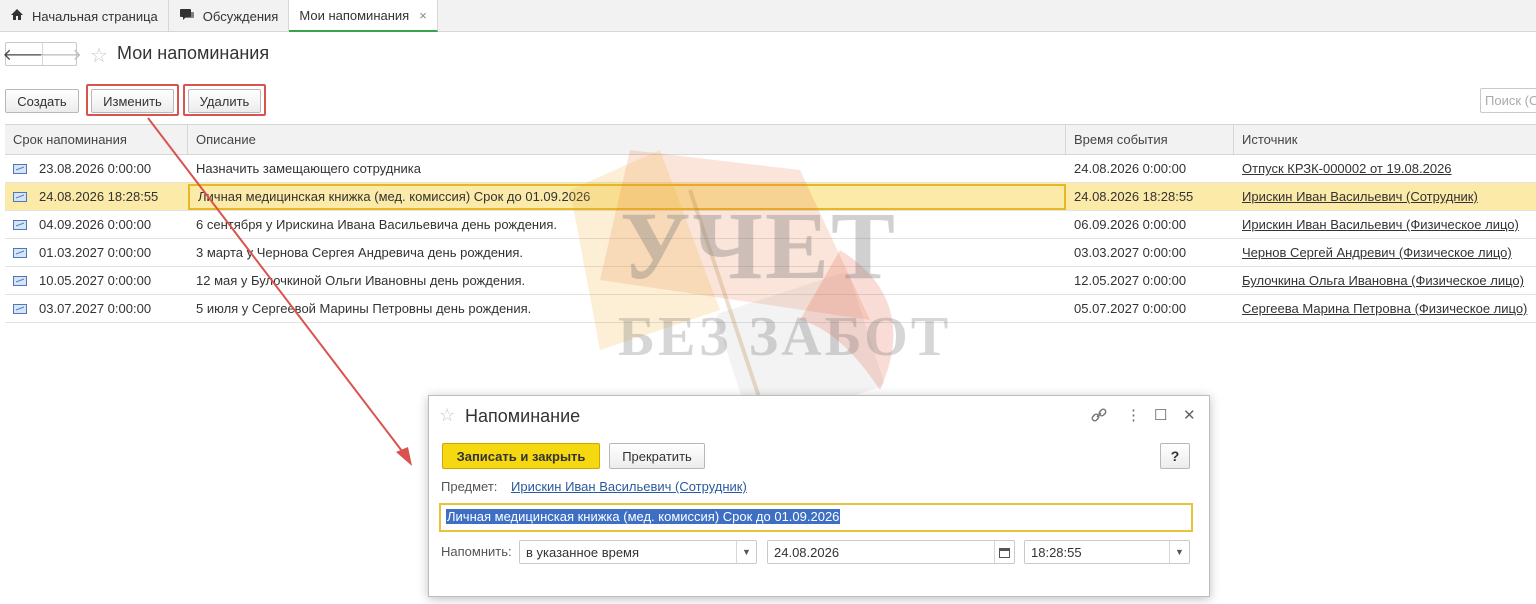 This screenshot has width=1536, height=604. I want to click on time-field: 18:28:55 ▼, so click(1107, 552).